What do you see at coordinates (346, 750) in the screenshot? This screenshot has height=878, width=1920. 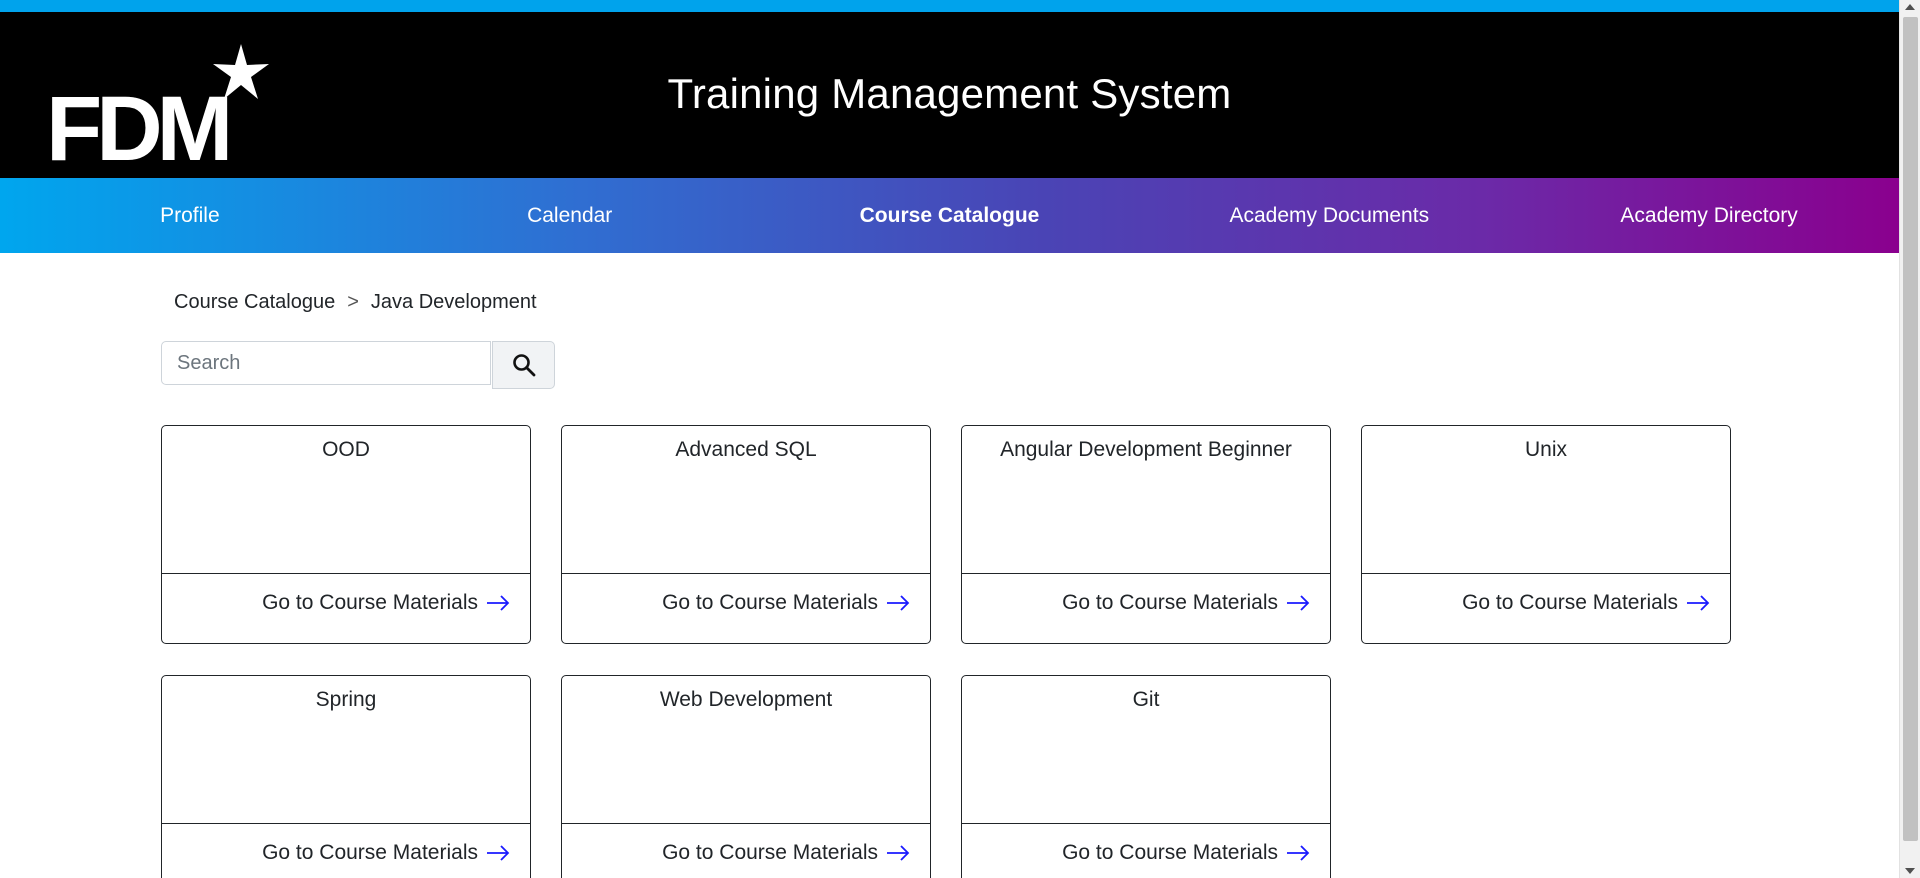 I see `course-title: Spring` at bounding box center [346, 750].